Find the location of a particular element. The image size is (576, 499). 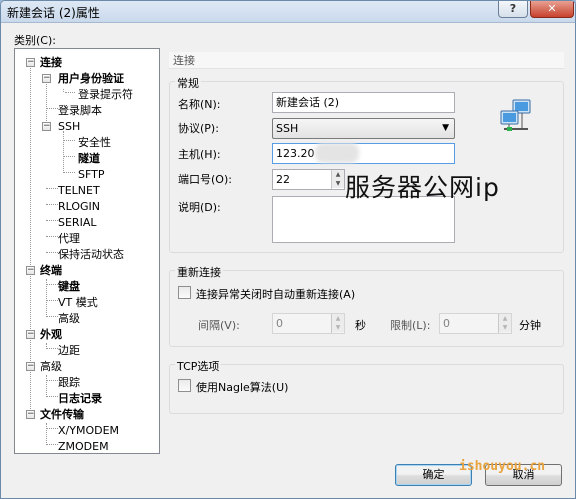

general-group-title: 常规 is located at coordinates (188, 83).